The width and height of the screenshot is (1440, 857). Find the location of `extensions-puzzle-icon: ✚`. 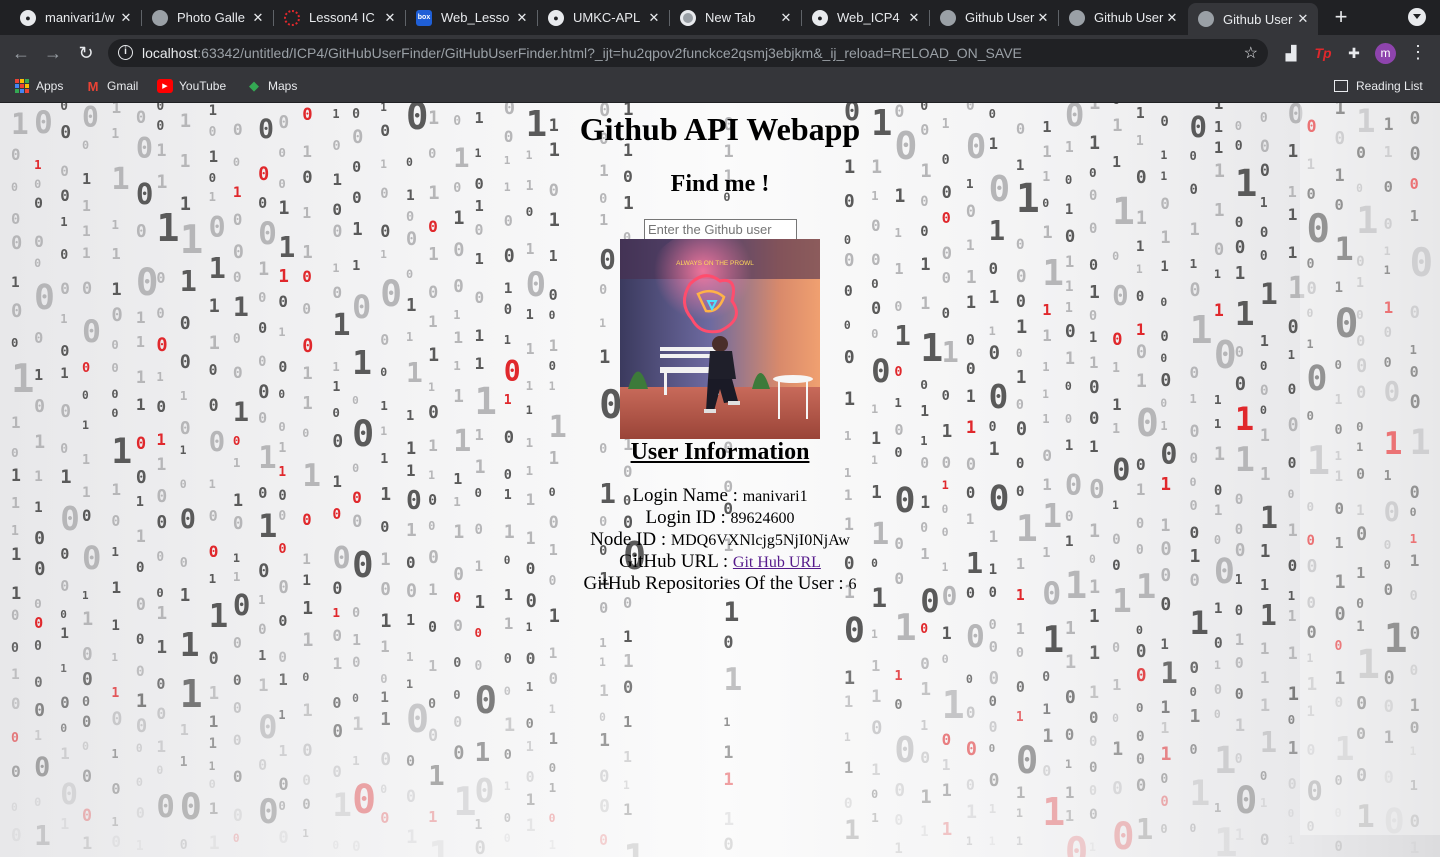

extensions-puzzle-icon: ✚ is located at coordinates (1354, 53).